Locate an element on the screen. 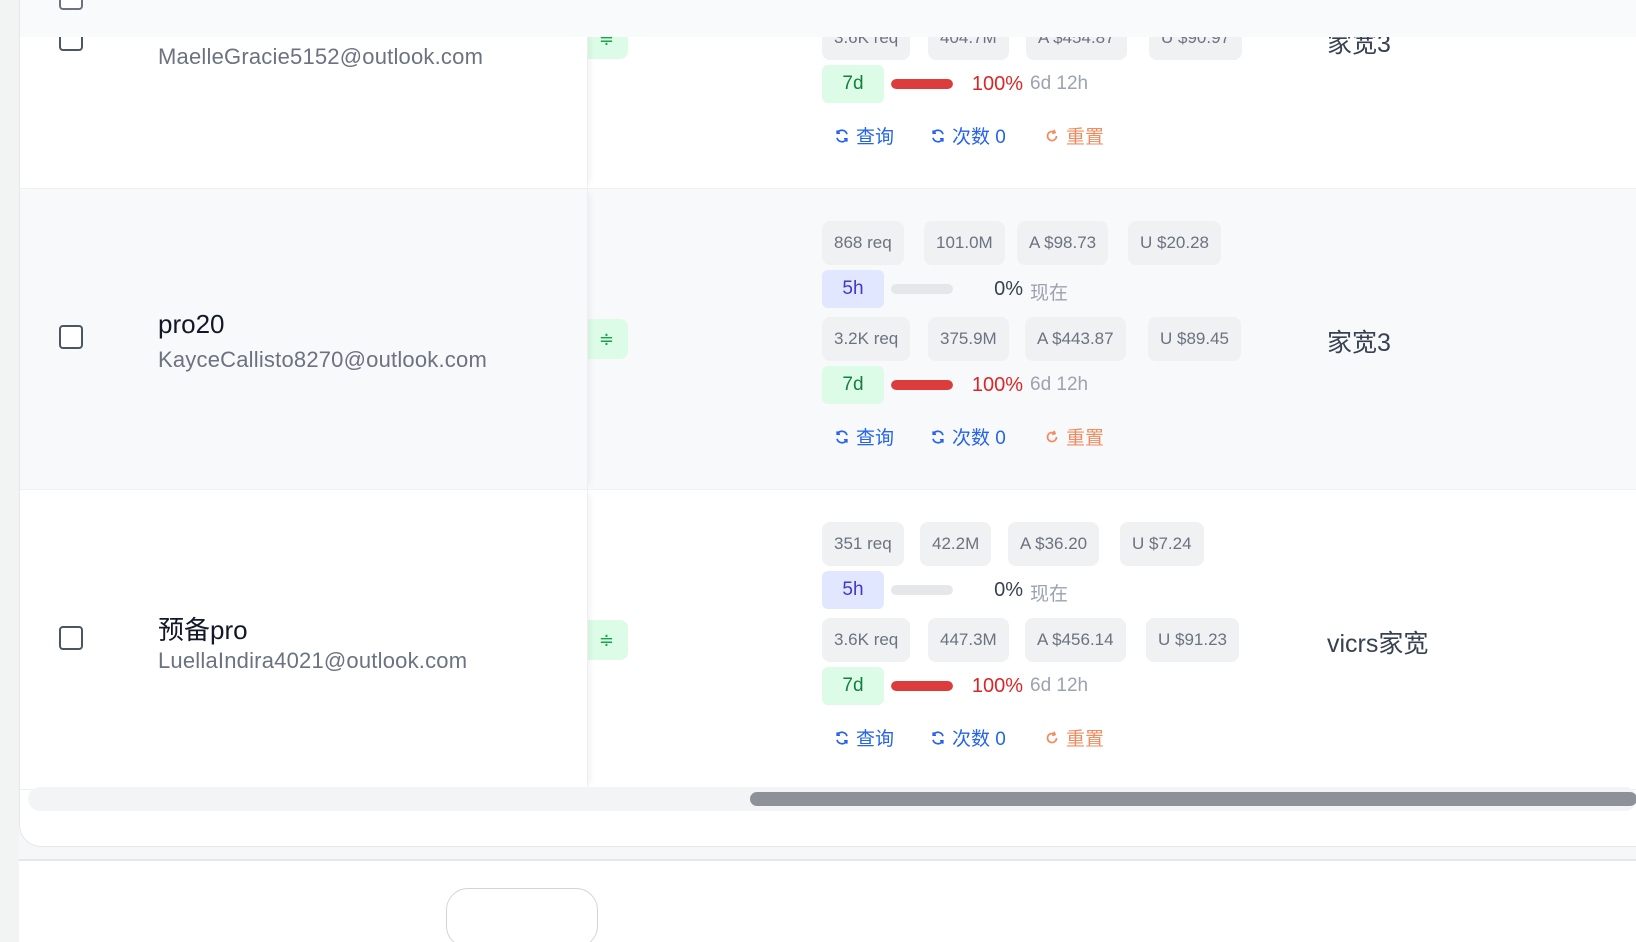 The width and height of the screenshot is (1636, 942). account-email: KayceCallisto8270@outlook.com is located at coordinates (322, 359).